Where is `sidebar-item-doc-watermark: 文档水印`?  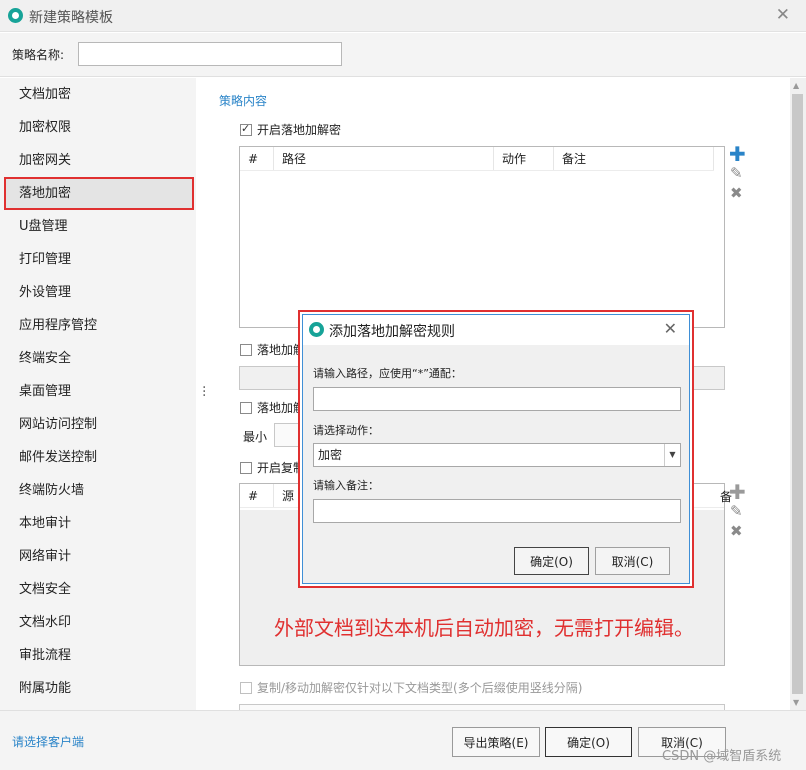 sidebar-item-doc-watermark: 文档水印 is located at coordinates (99, 622).